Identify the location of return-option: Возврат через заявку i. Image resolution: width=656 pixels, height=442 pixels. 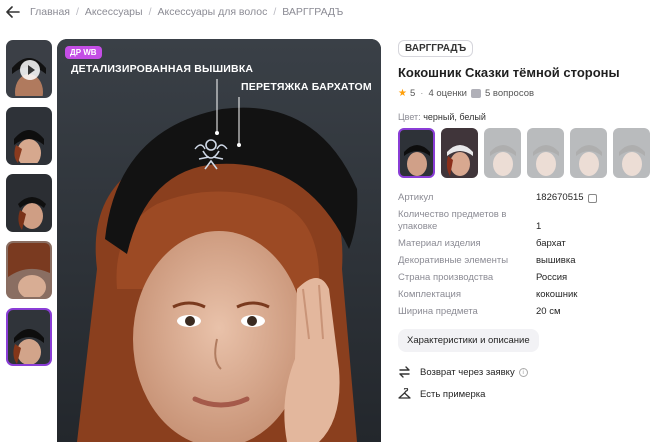
(524, 372).